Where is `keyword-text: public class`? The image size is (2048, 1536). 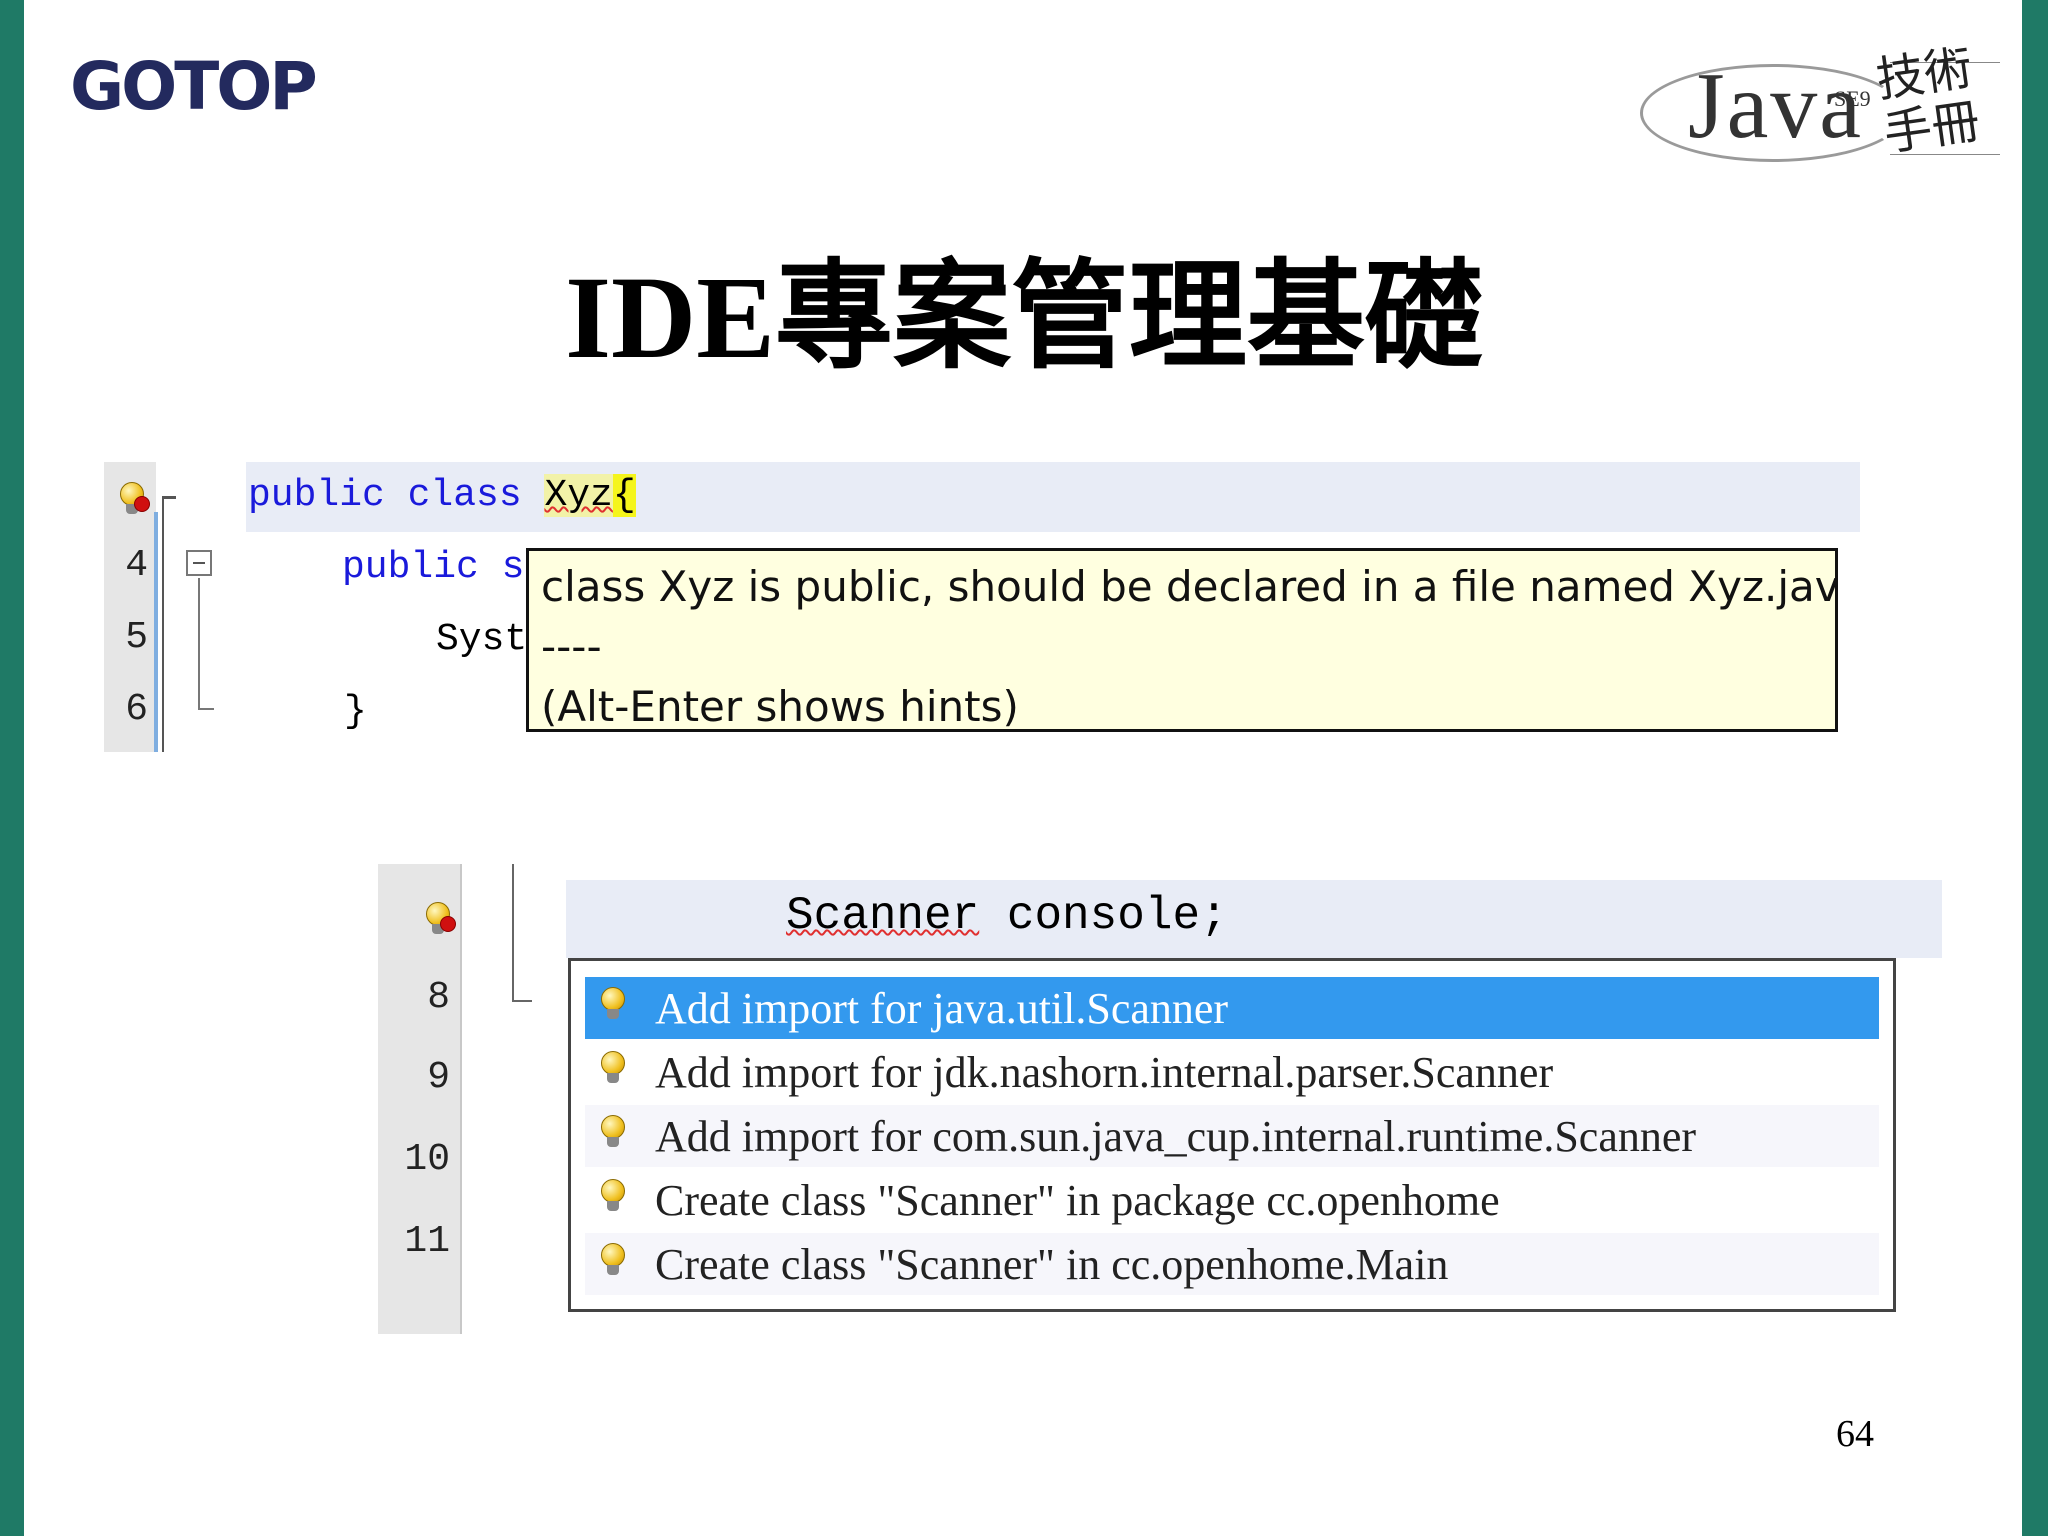
keyword-text: public class is located at coordinates (396, 495).